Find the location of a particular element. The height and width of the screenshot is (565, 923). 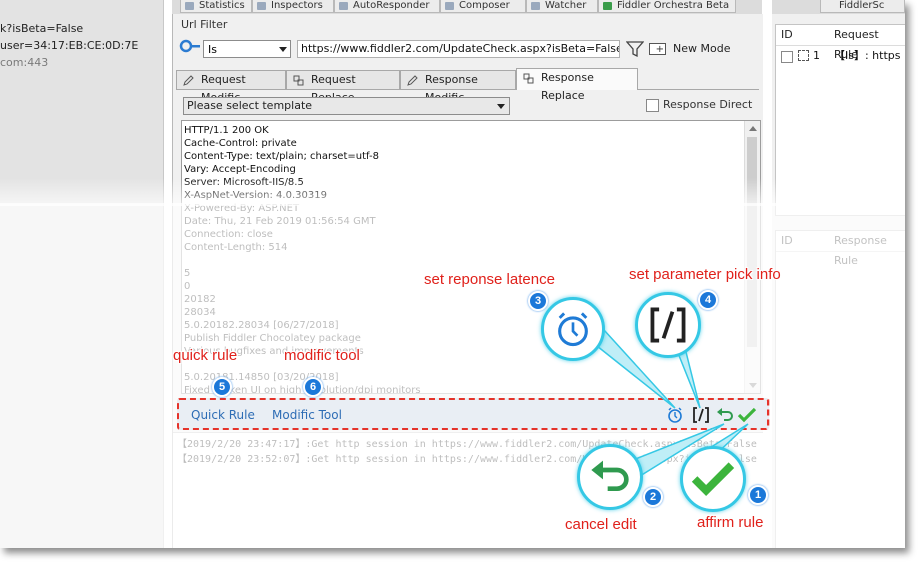

cancel-bubble is located at coordinates (610, 477).